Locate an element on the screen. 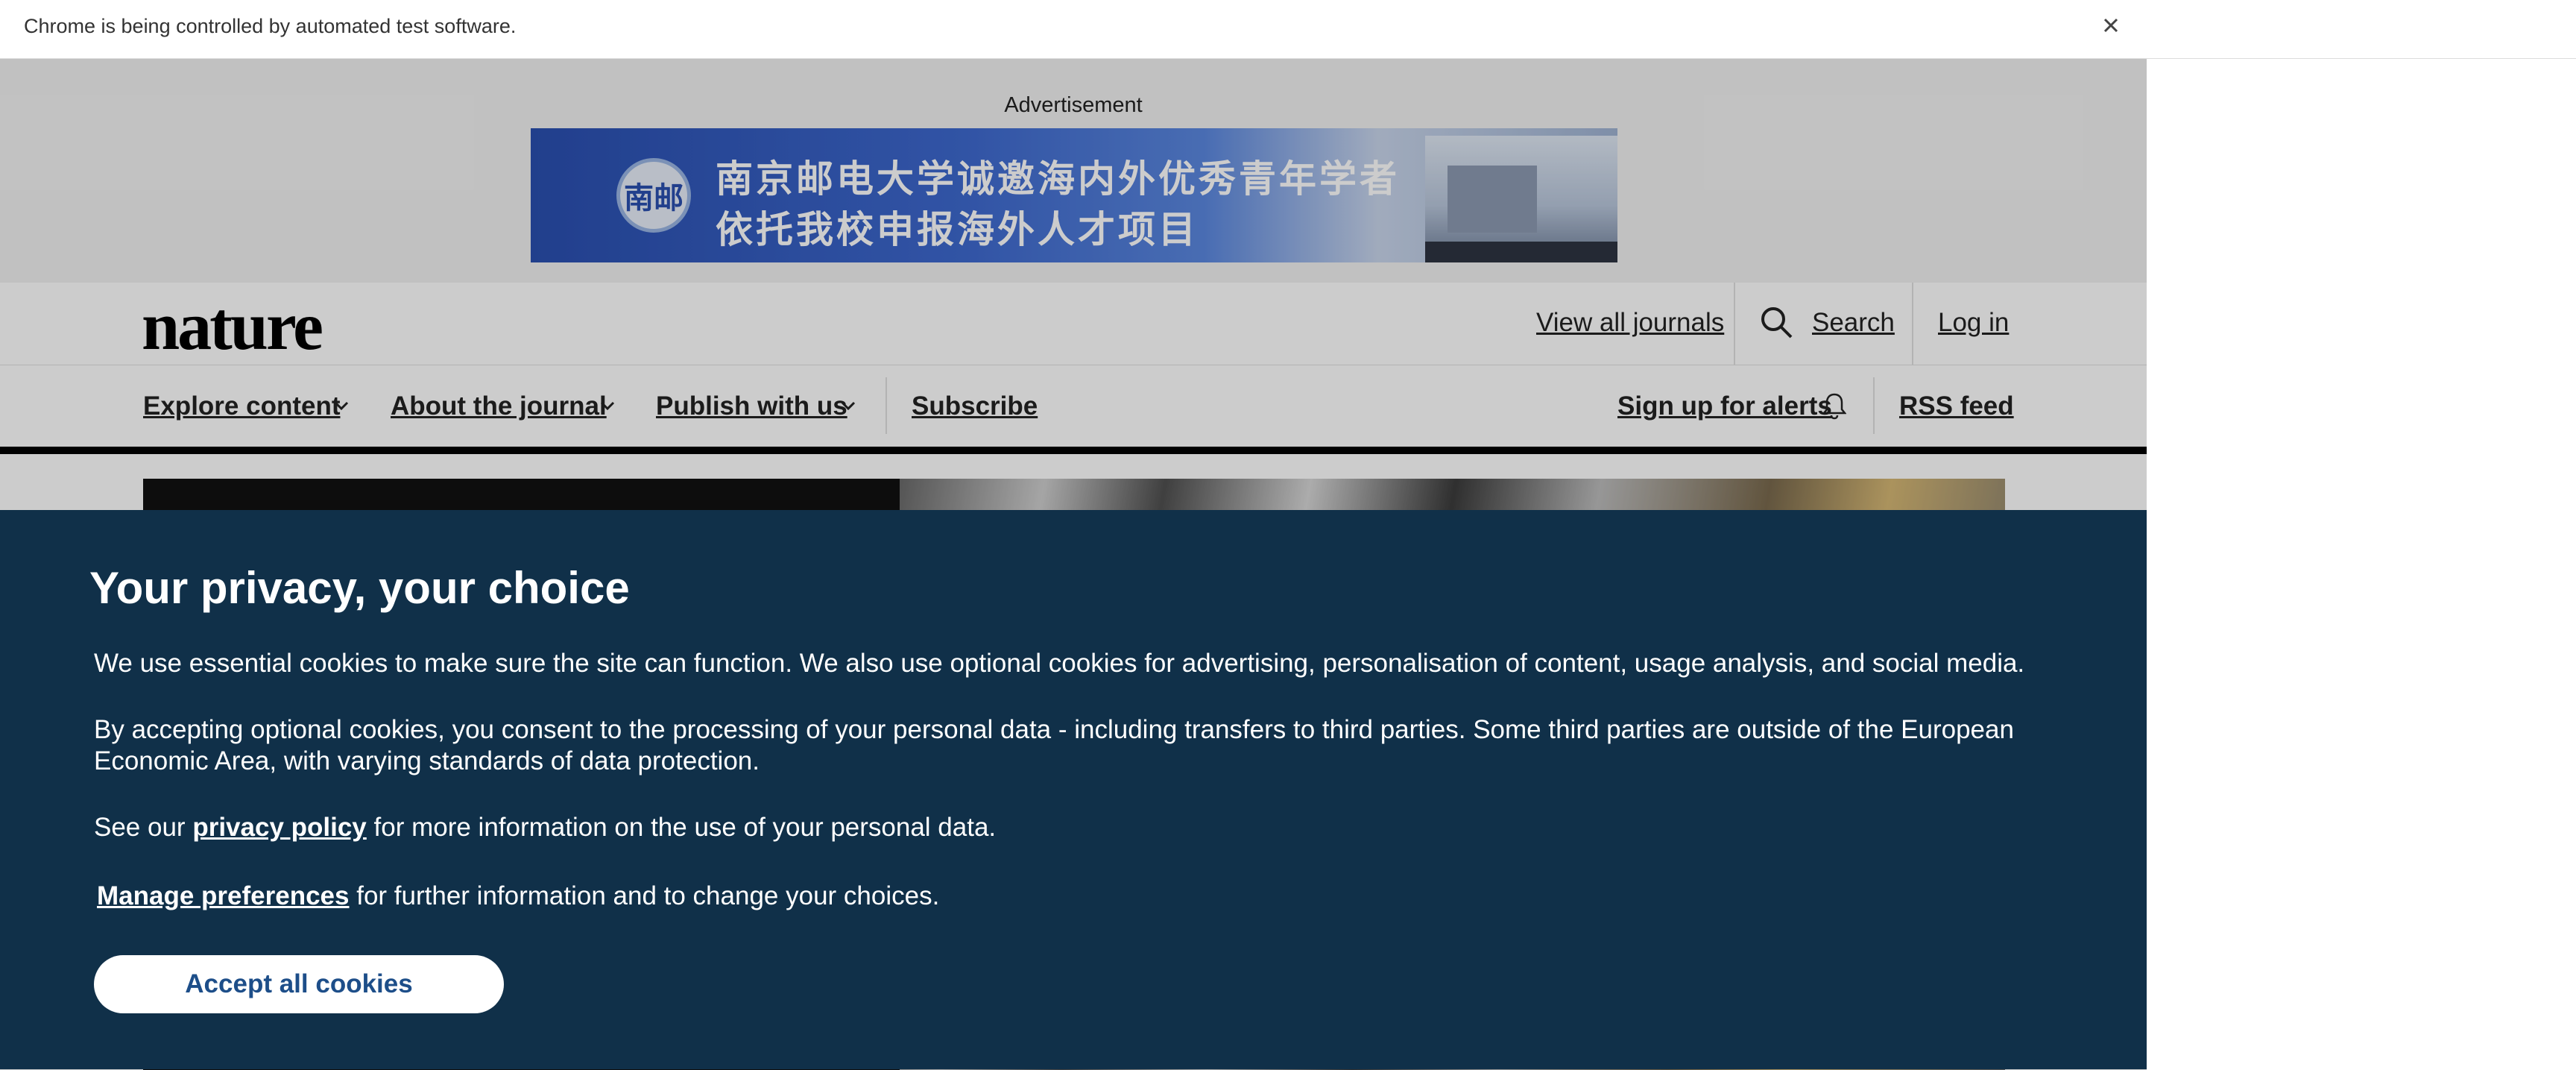 The width and height of the screenshot is (2576, 1070). nav-publish-with-us: Publish with us is located at coordinates (752, 406).